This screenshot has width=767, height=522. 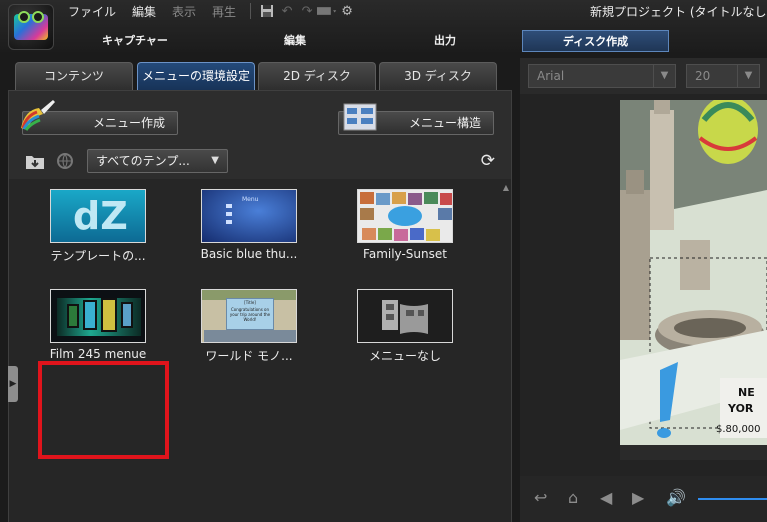 I want to click on save-icon, so click(x=267, y=11).